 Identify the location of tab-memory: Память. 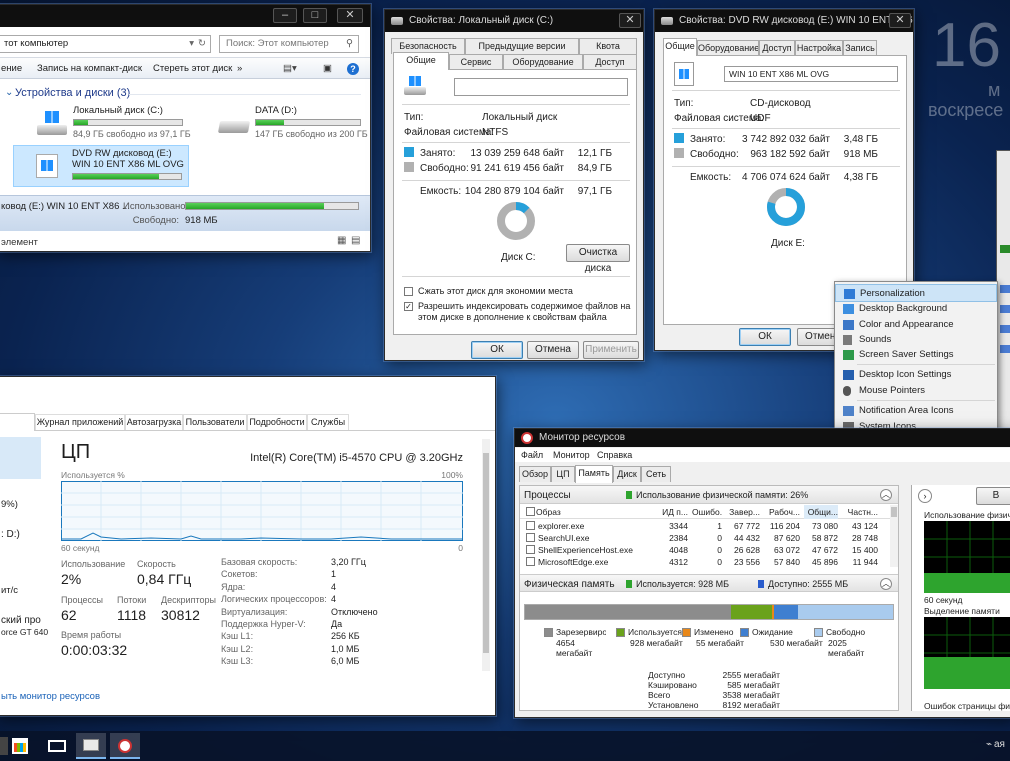
(594, 474).